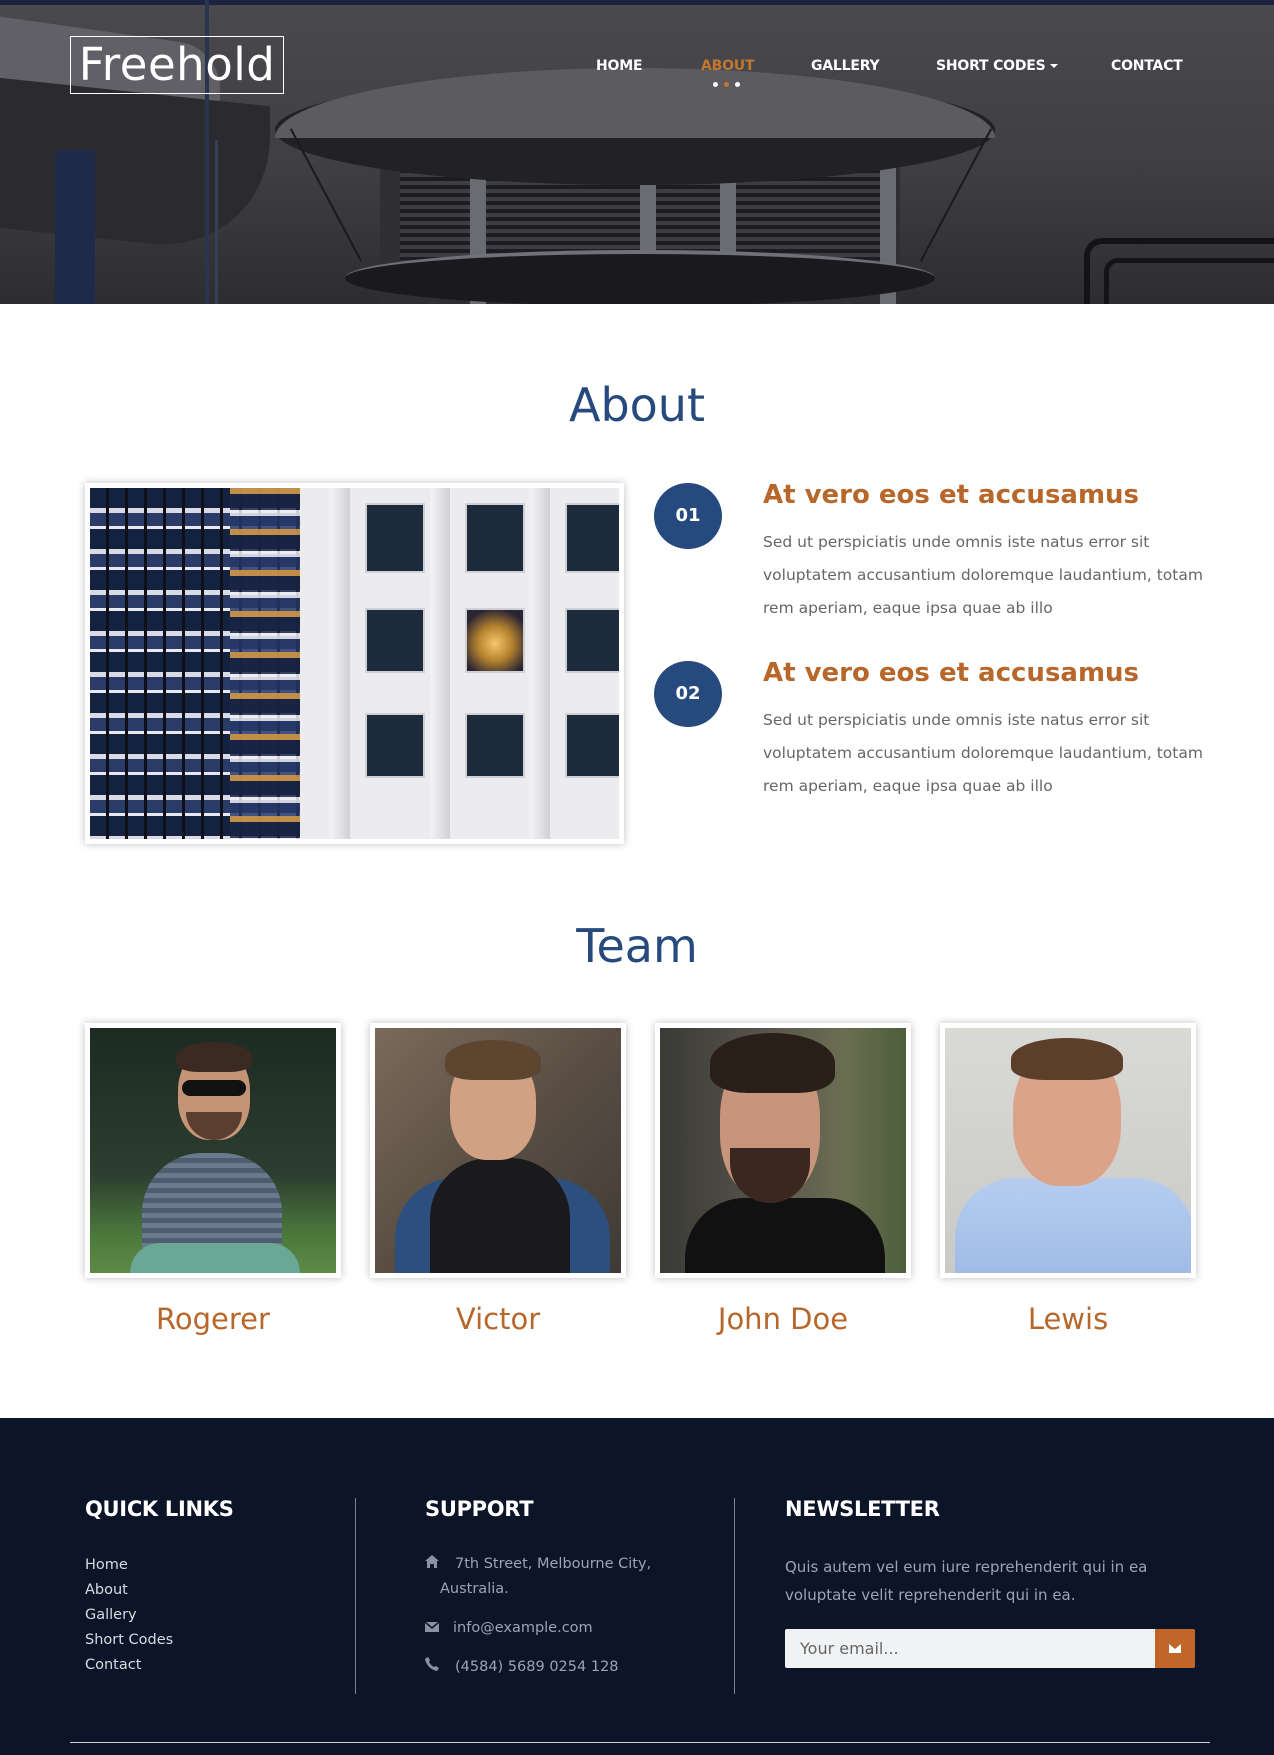  Describe the element at coordinates (553, 1564) in the screenshot. I see `support-address-line1: 7th Street, Melbourne City,` at that location.